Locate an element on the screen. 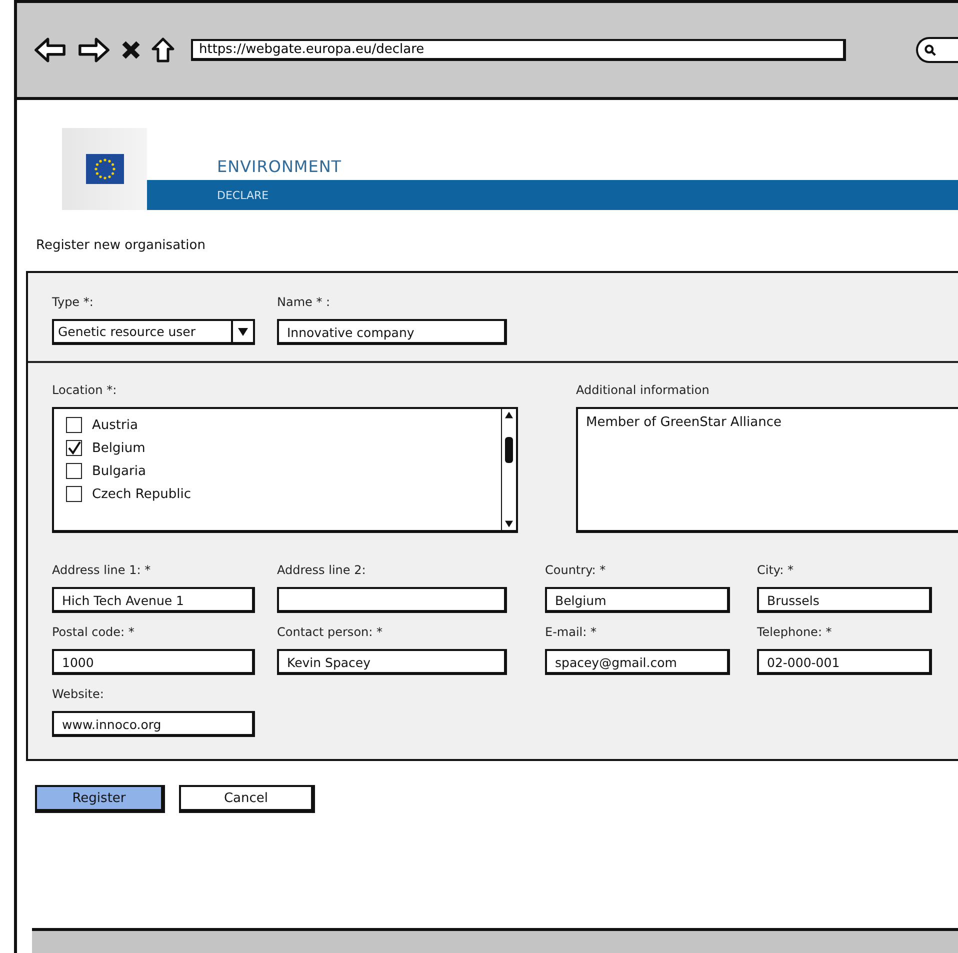  input-field: spacey@gmail.com is located at coordinates (637, 662).